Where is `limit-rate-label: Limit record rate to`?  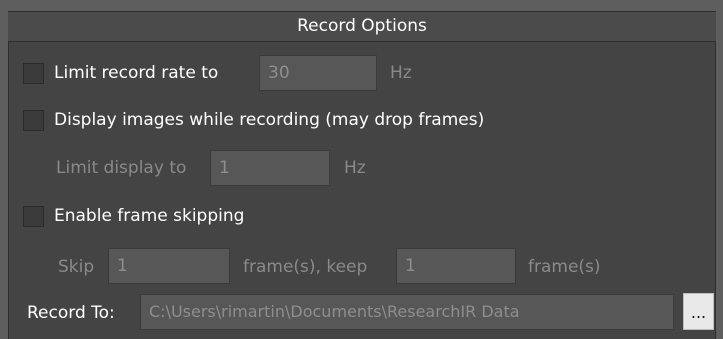
limit-rate-label: Limit record rate to is located at coordinates (136, 73).